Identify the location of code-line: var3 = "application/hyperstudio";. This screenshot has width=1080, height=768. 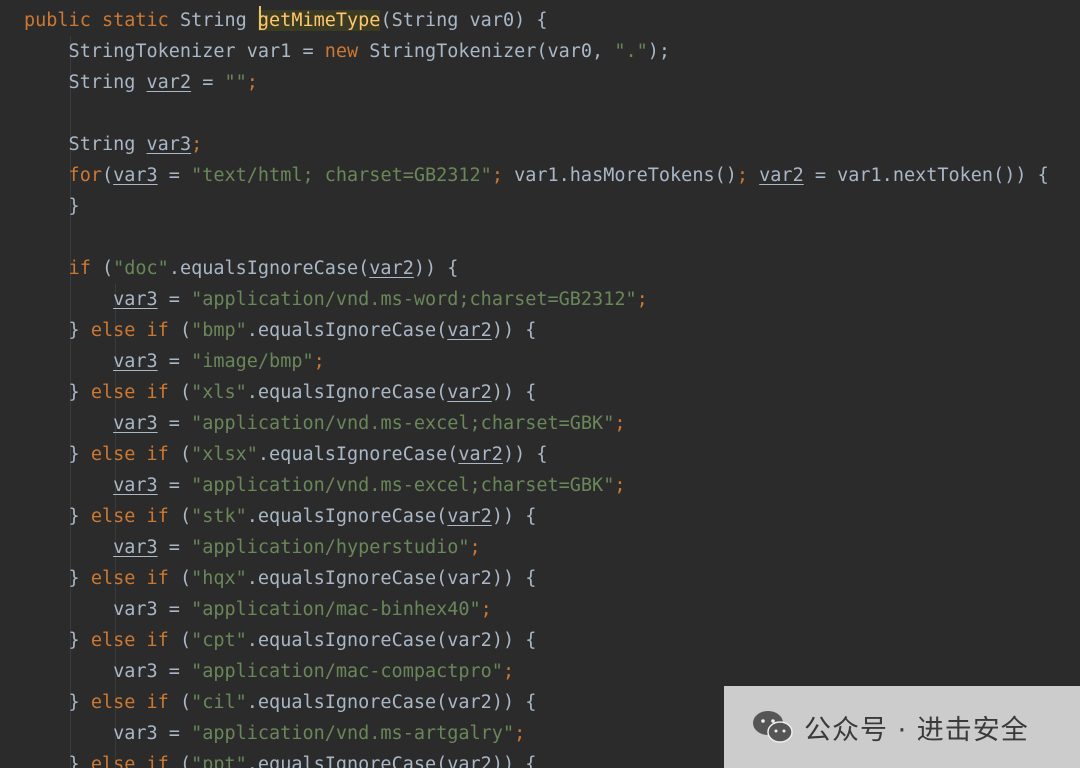
(252, 547).